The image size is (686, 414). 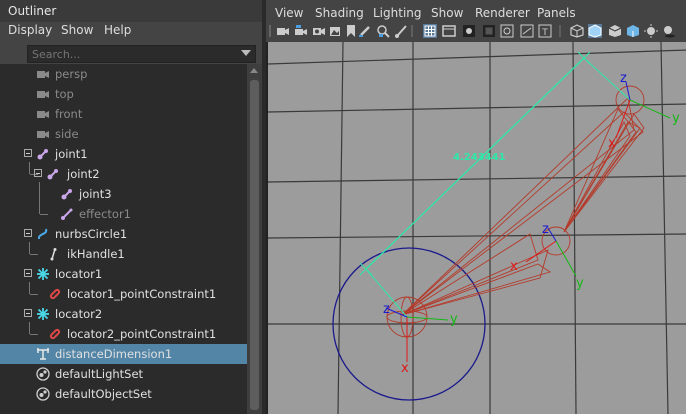 What do you see at coordinates (301, 31) in the screenshot?
I see `camera-attributes-icon` at bounding box center [301, 31].